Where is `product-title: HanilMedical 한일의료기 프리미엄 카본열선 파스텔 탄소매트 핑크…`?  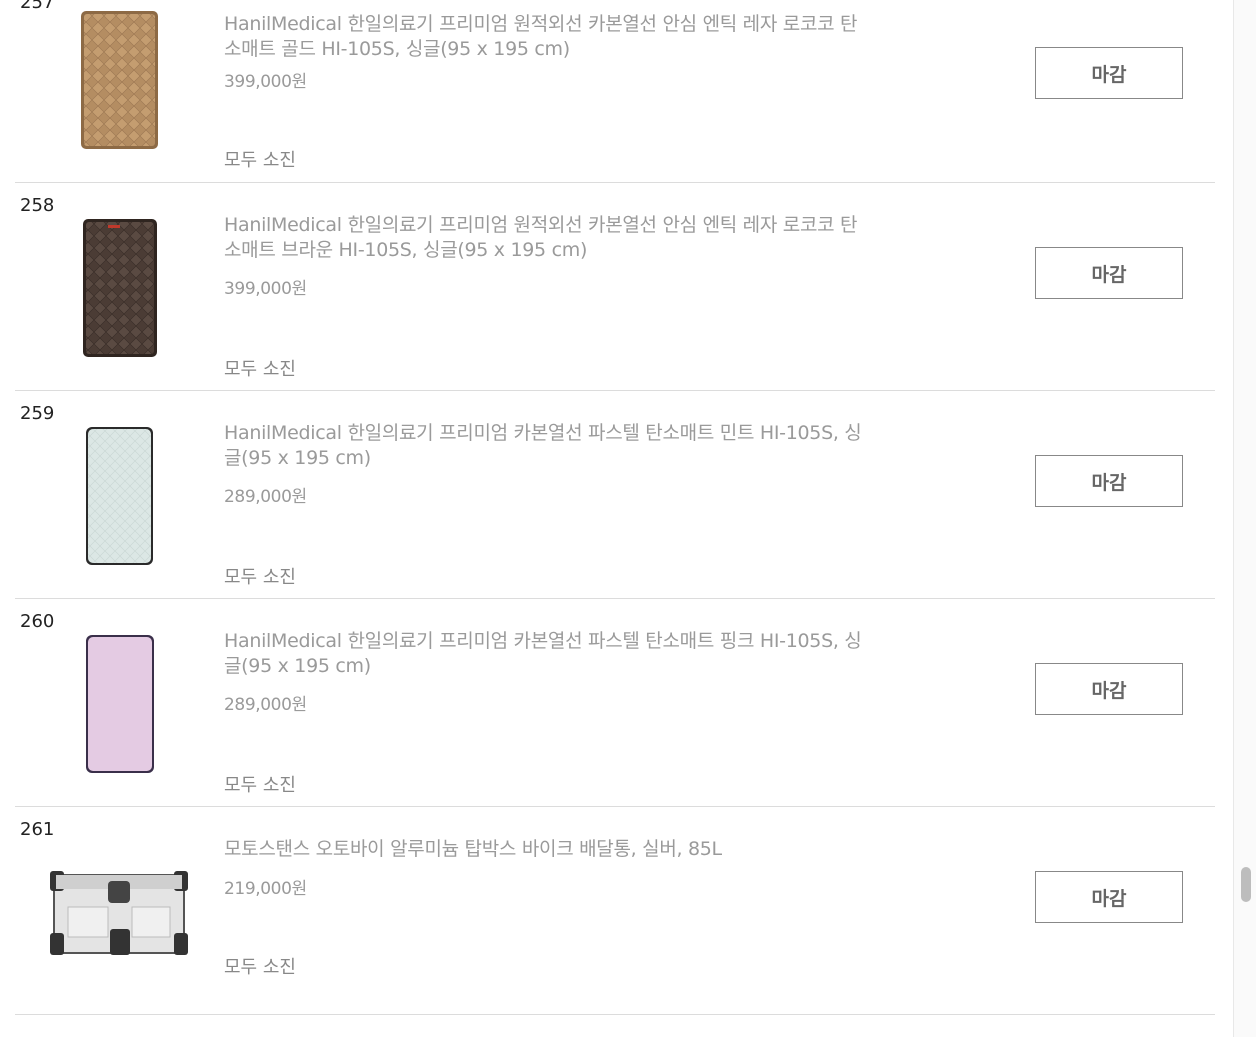 product-title: HanilMedical 한일의료기 프리미엄 카본열선 파스텔 탄소매트 핑크… is located at coordinates (549, 654).